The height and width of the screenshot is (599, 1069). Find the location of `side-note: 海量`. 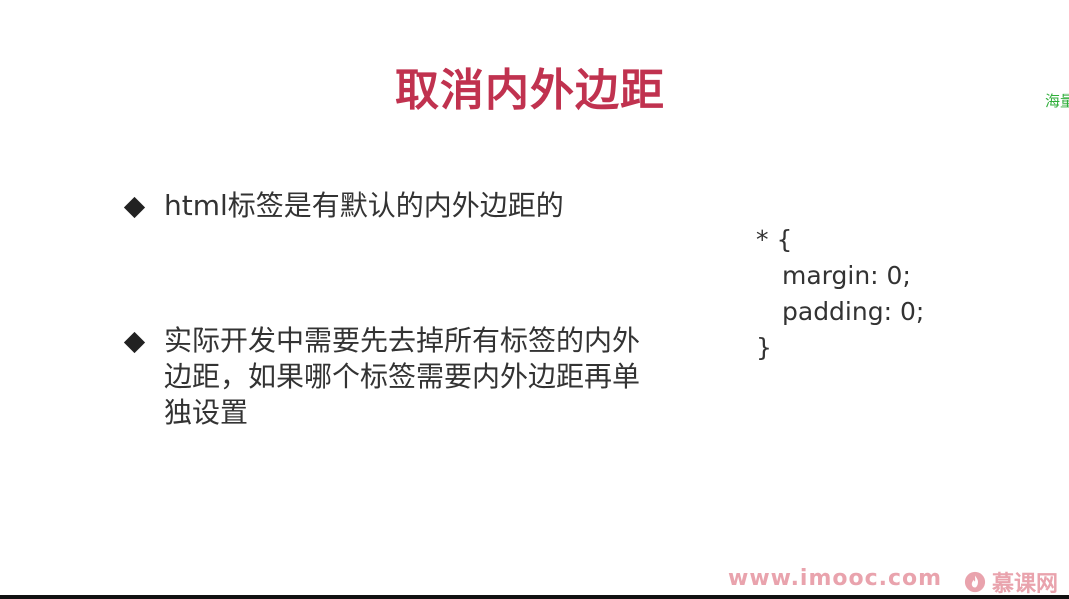

side-note: 海量 is located at coordinates (1057, 101).